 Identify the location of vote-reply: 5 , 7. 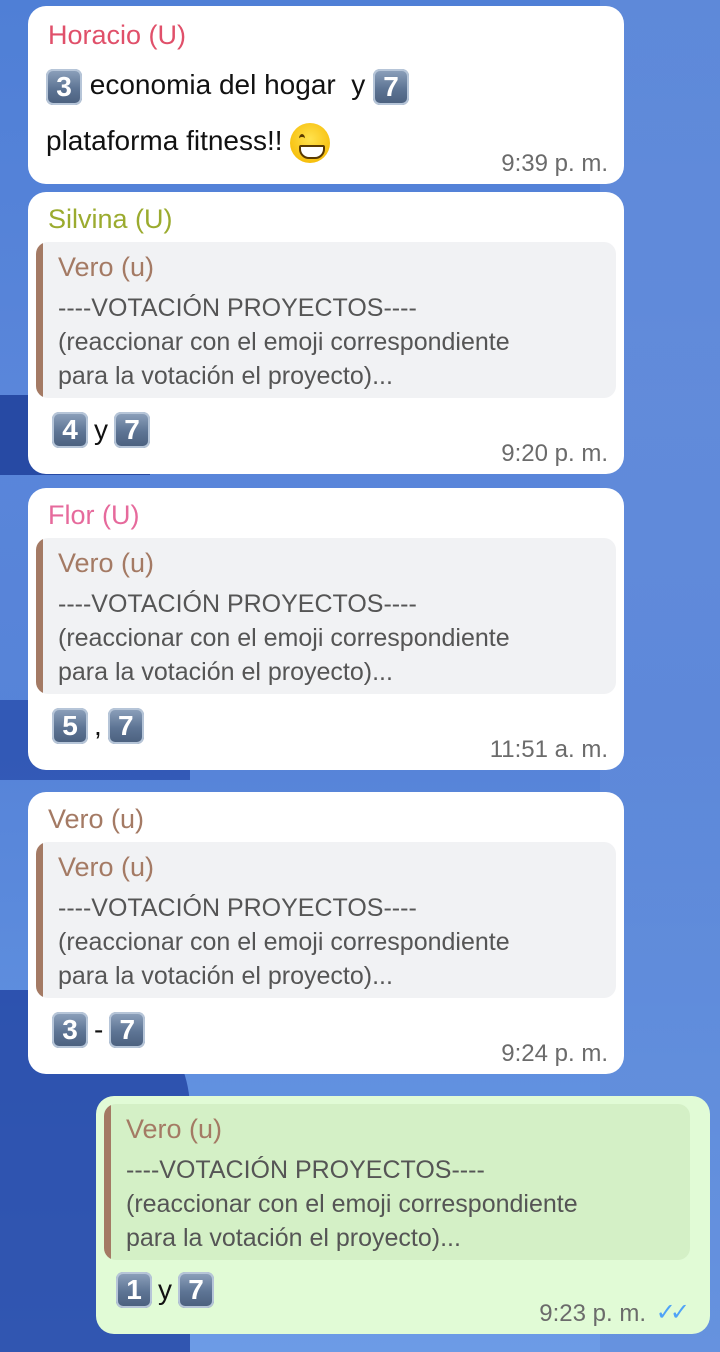
(98, 726).